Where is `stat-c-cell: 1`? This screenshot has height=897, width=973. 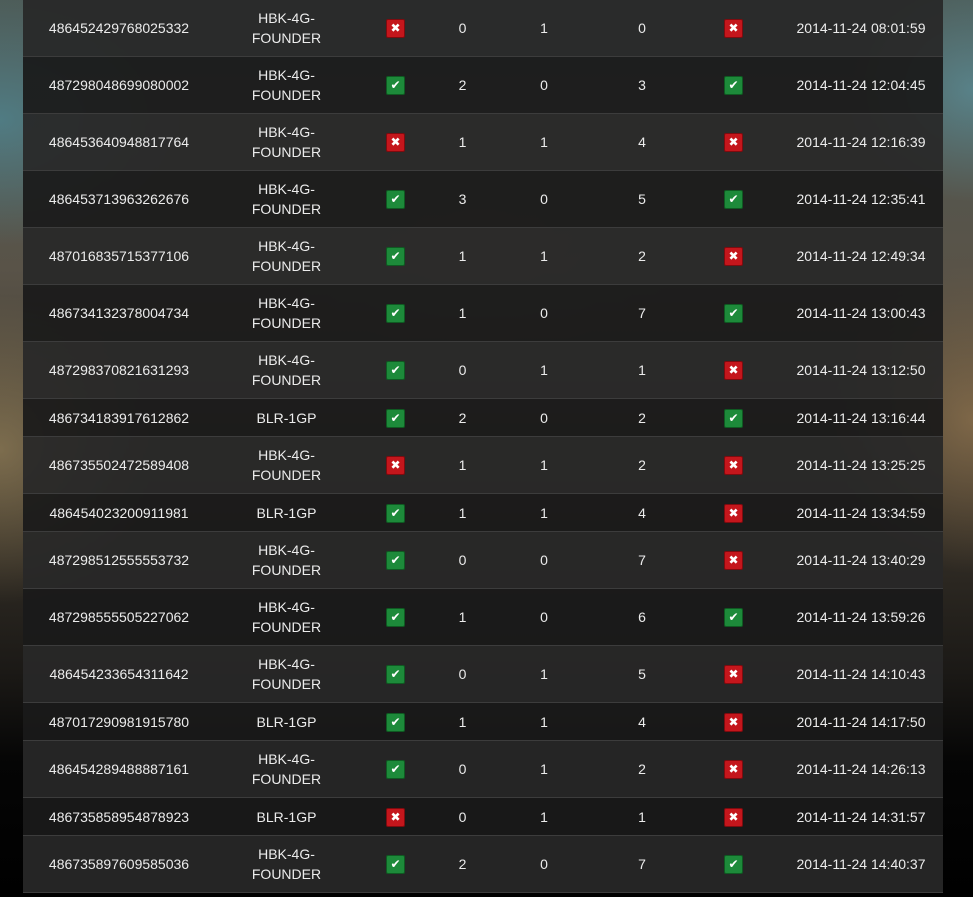
stat-c-cell: 1 is located at coordinates (642, 816).